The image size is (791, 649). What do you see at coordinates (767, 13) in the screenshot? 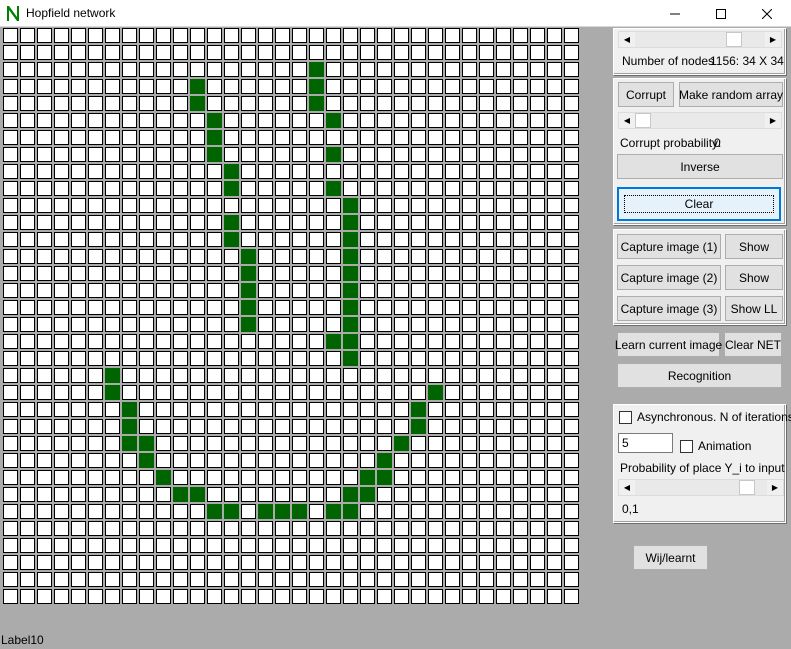
I see `close-button` at bounding box center [767, 13].